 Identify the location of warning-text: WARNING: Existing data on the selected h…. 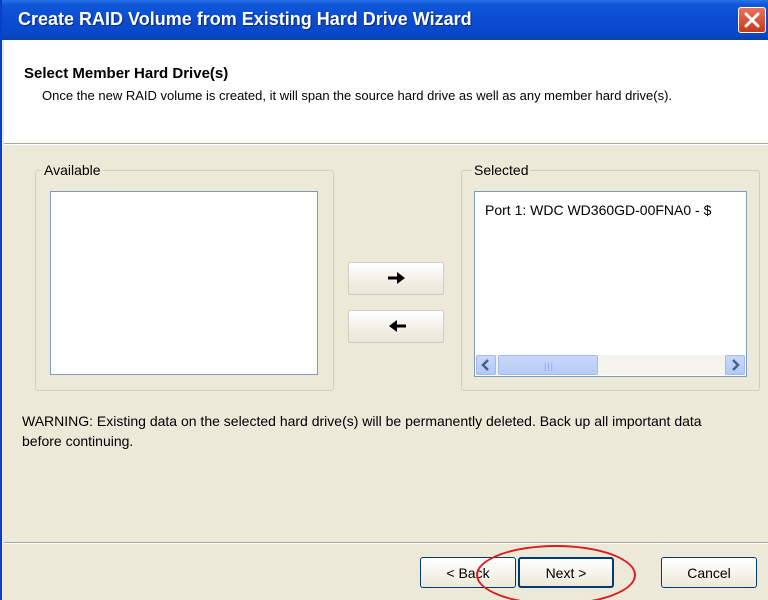
(362, 431).